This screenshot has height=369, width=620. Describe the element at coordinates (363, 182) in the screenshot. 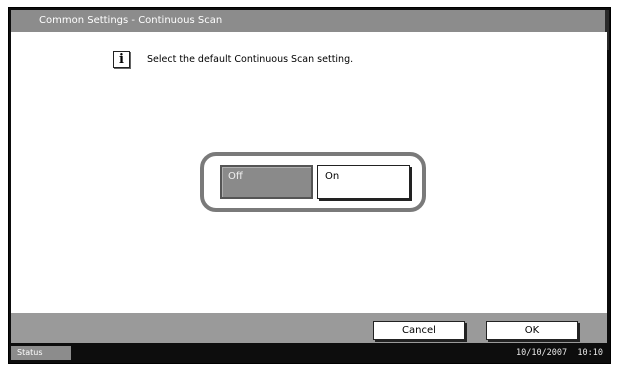

I see `on-button: On` at that location.